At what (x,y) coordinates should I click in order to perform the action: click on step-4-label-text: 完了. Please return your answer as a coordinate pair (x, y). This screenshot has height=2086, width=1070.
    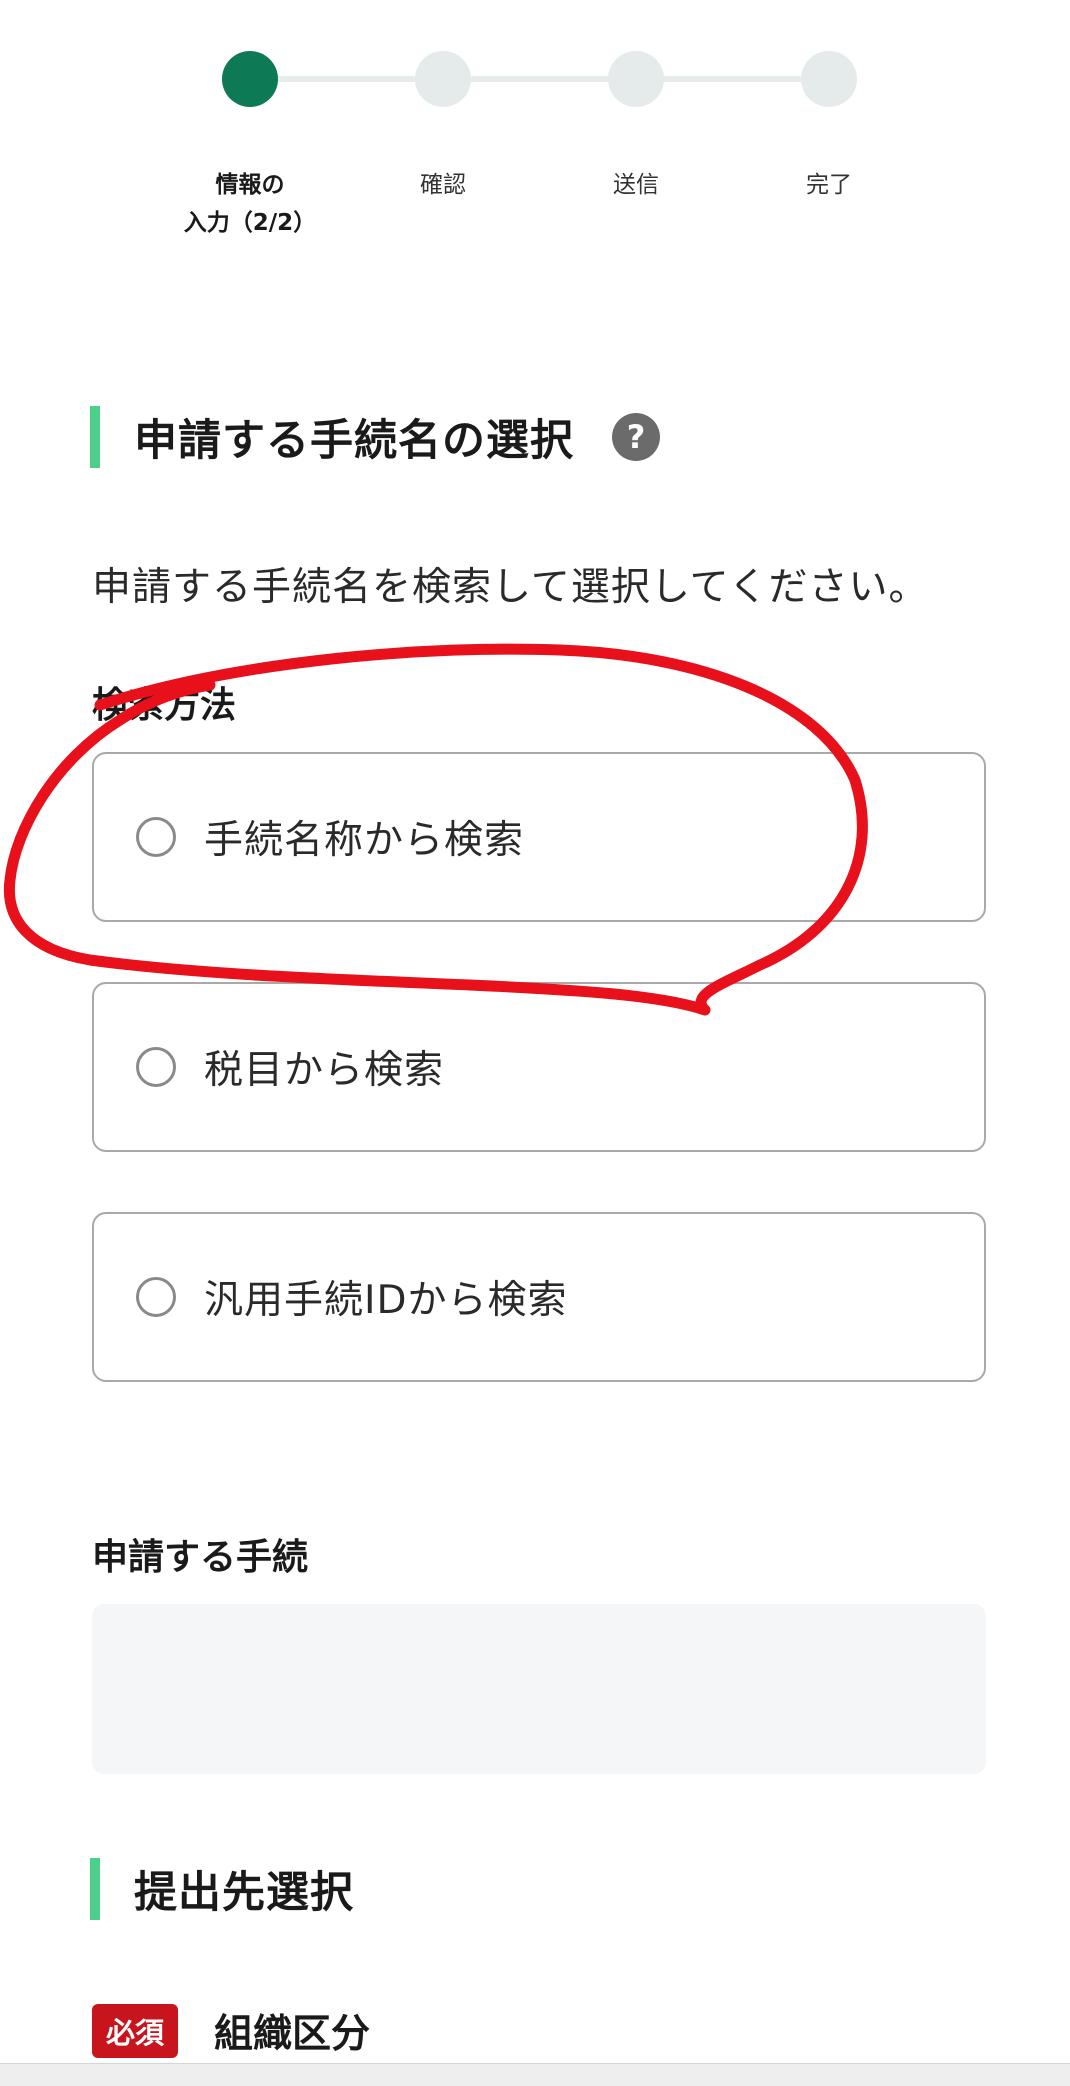
    Looking at the image, I should click on (829, 185).